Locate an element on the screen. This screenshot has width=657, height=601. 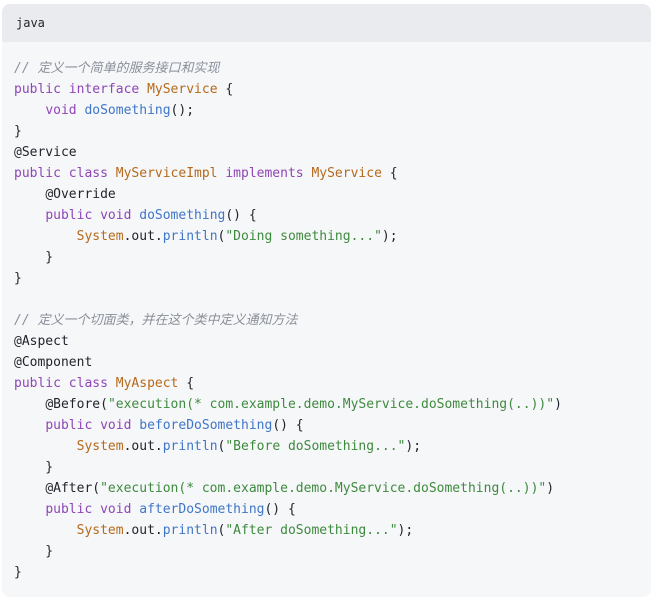
code-string: "After doSomething..." is located at coordinates (311, 530).